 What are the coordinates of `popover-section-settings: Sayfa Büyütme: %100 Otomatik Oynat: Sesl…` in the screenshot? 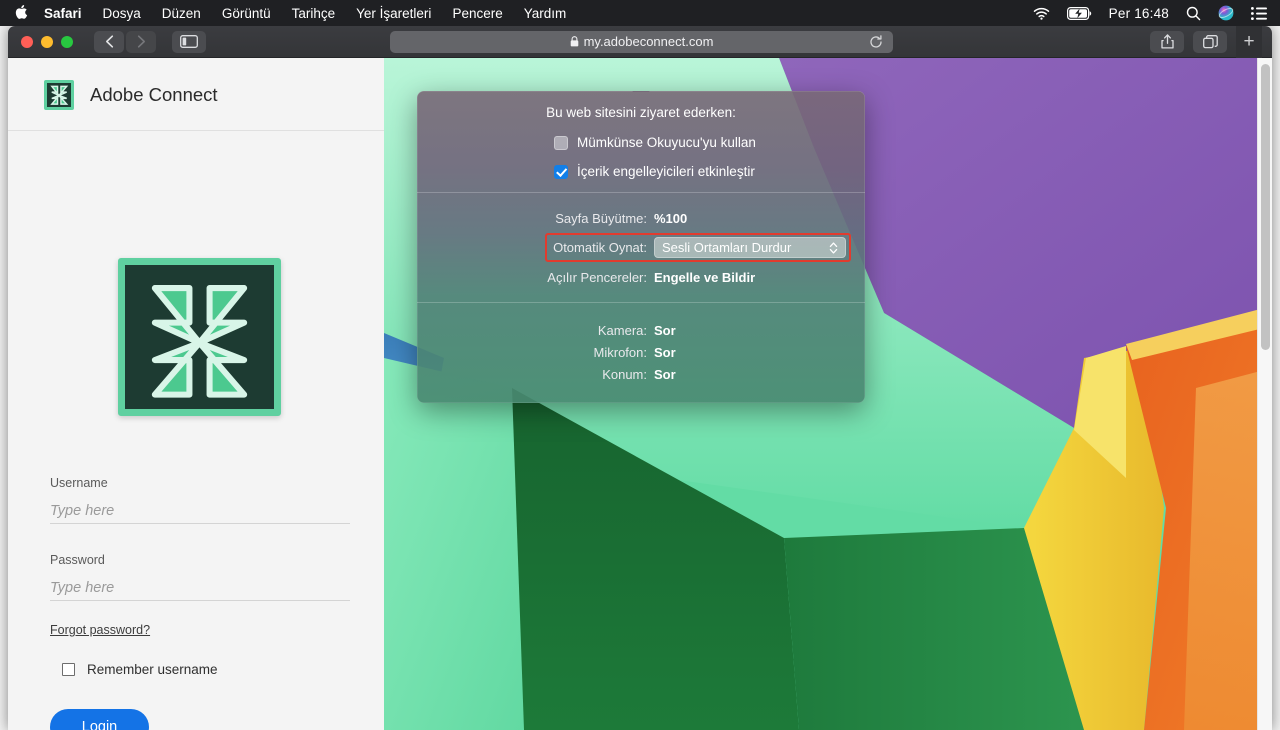 It's located at (641, 247).